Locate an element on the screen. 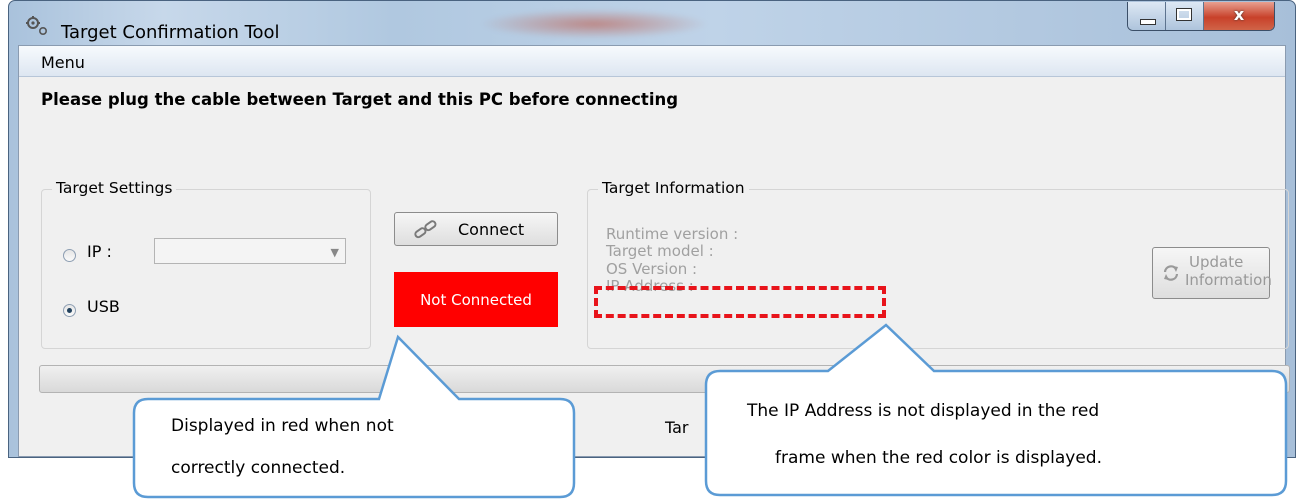 The image size is (1298, 499). maximize-button is located at coordinates (1185, 16).